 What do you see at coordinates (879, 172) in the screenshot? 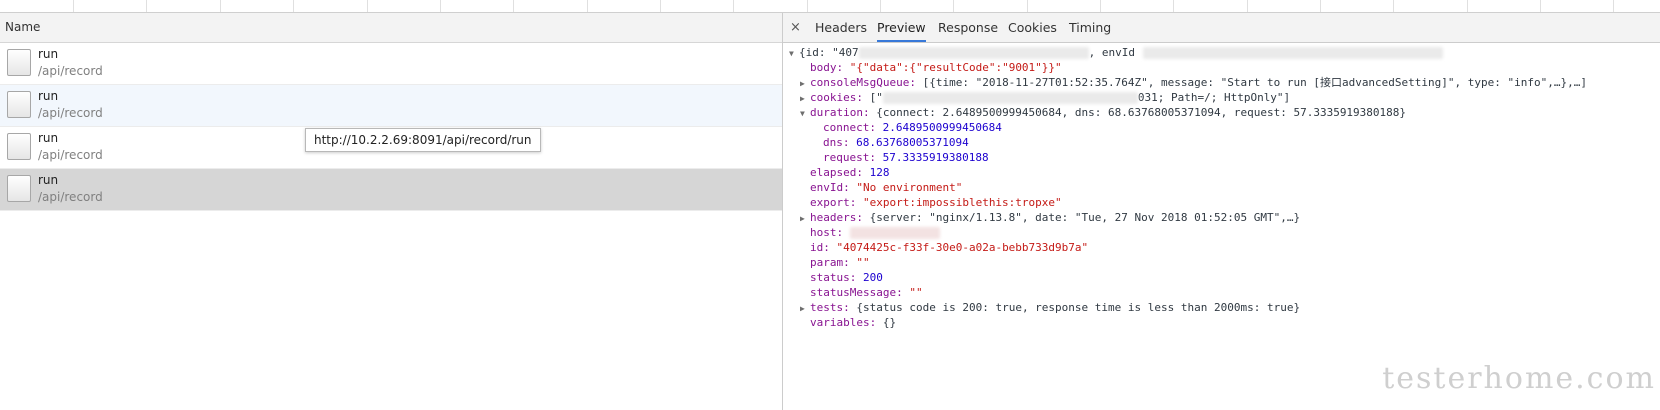
I see `json-value: 128` at bounding box center [879, 172].